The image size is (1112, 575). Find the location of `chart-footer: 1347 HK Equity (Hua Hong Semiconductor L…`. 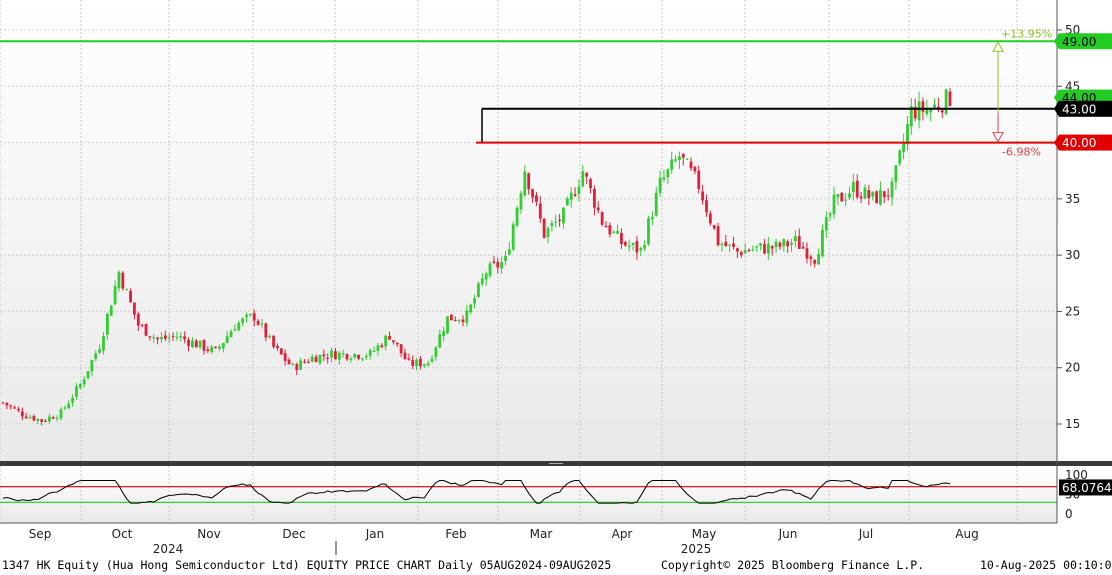

chart-footer: 1347 HK Equity (Hua Hong Semiconductor L… is located at coordinates (556, 565).